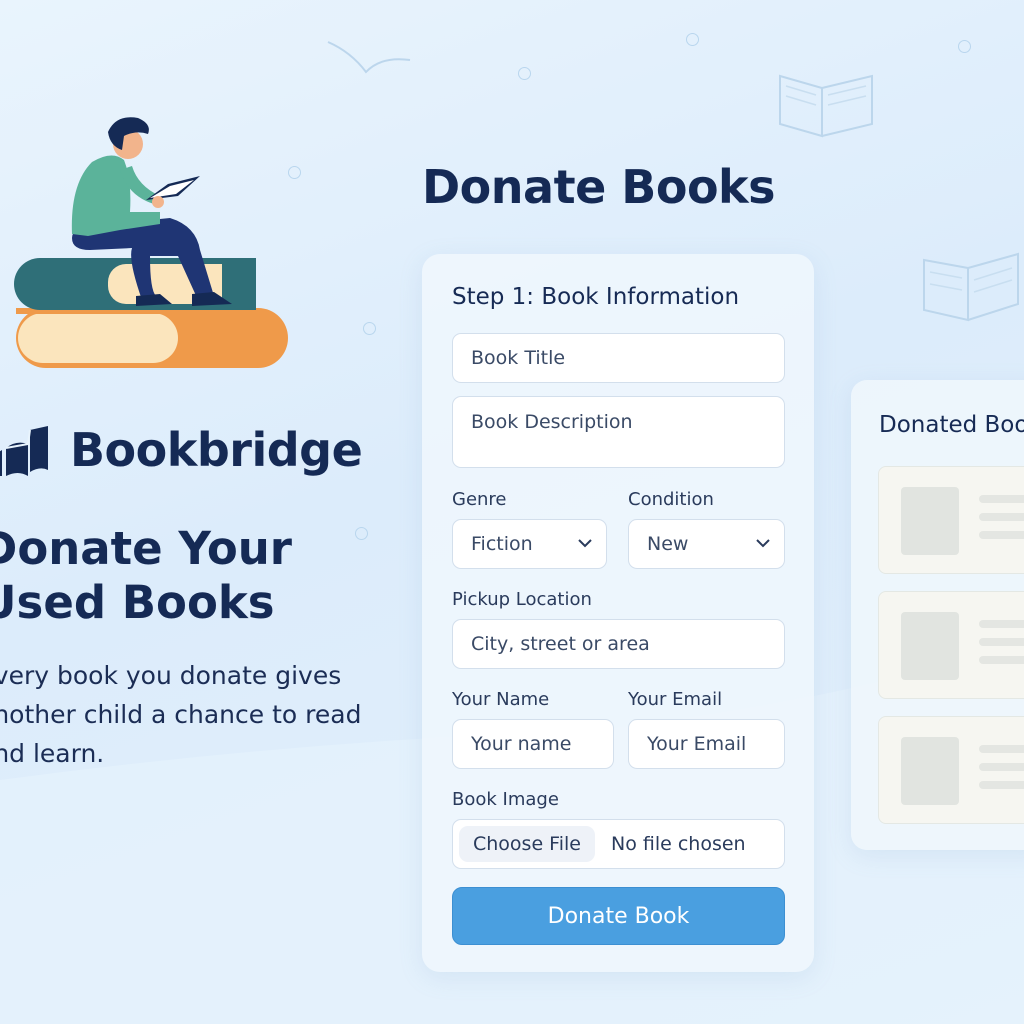 The height and width of the screenshot is (1024, 1024). What do you see at coordinates (181, 714) in the screenshot?
I see `tagline-line: another child a chance to read` at bounding box center [181, 714].